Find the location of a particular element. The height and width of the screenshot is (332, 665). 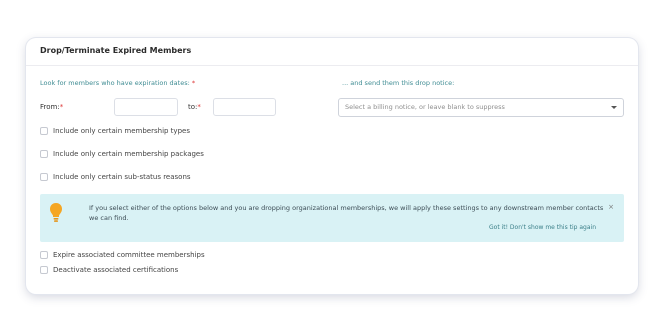

from-label-text: From: is located at coordinates (50, 107).